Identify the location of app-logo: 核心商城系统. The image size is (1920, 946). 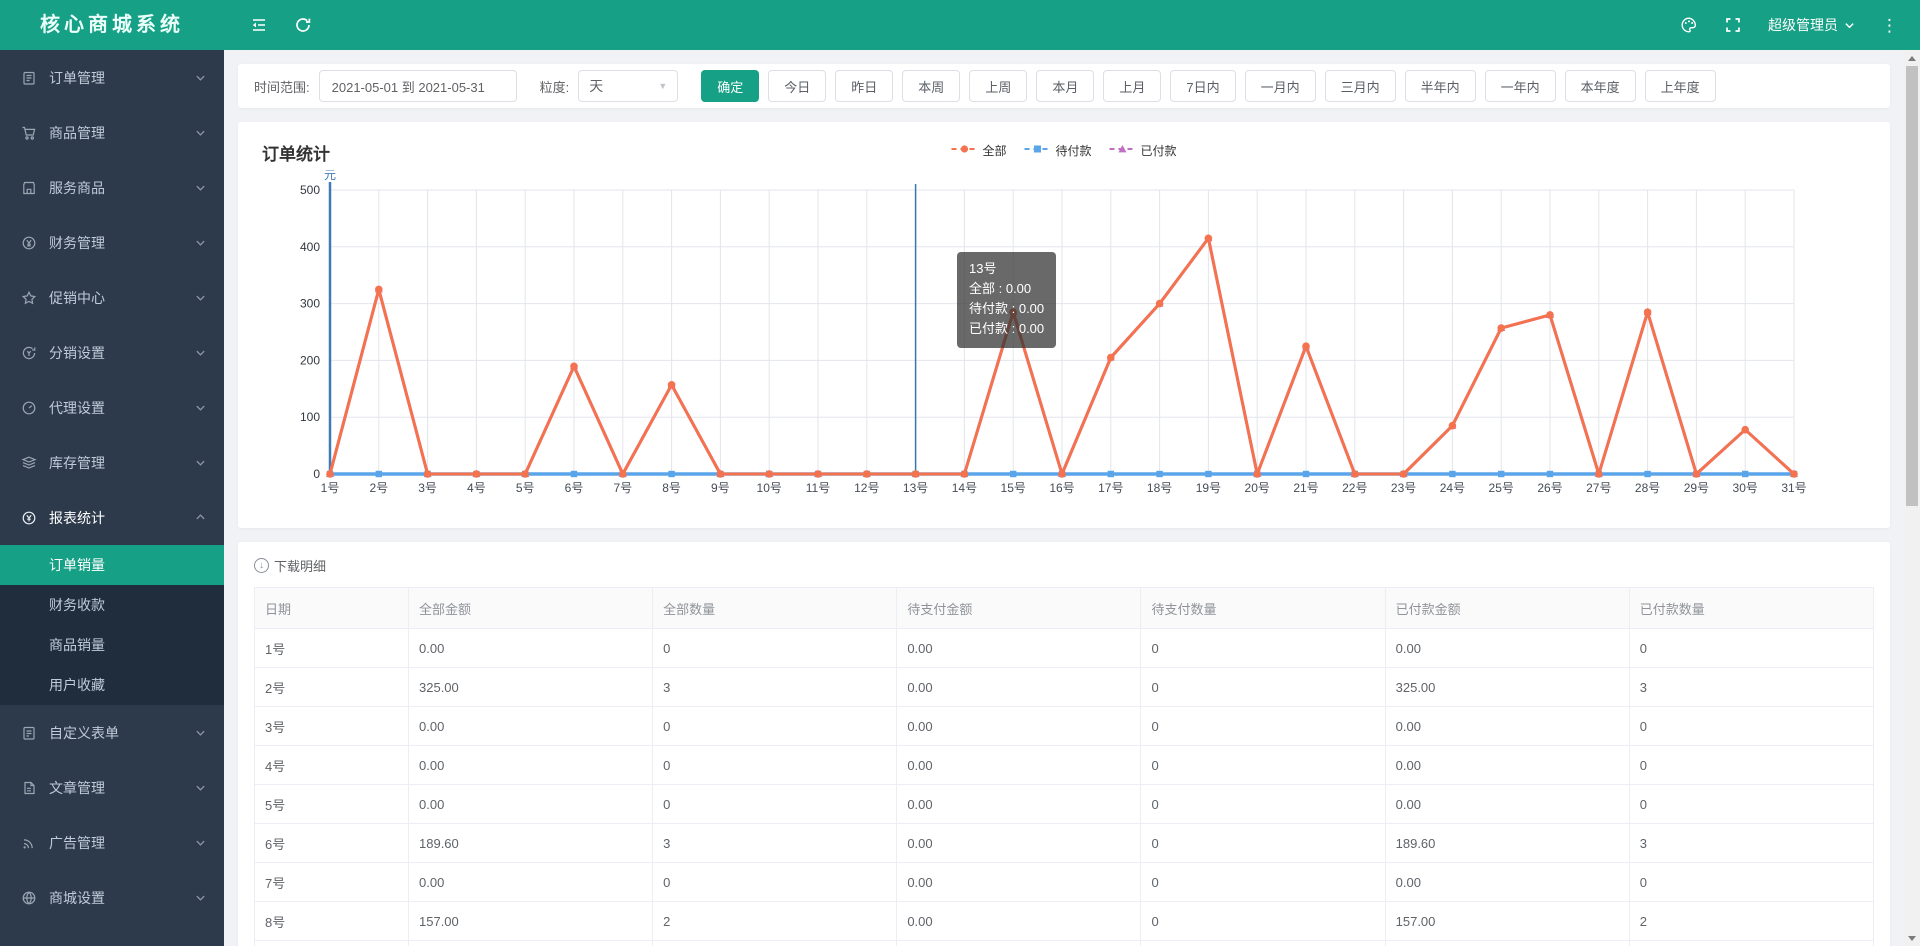
(112, 25).